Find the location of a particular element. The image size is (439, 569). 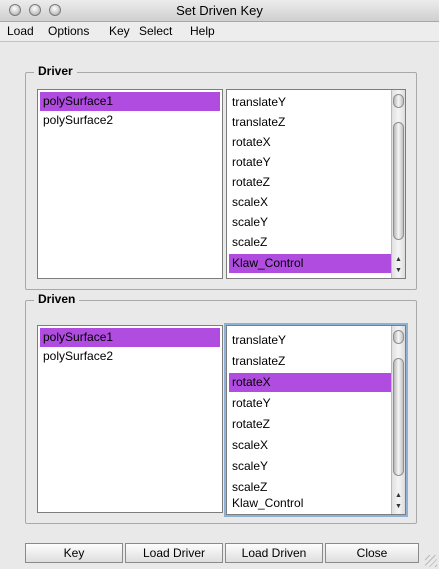

driven-attribute-item: scaleY is located at coordinates (311, 466).